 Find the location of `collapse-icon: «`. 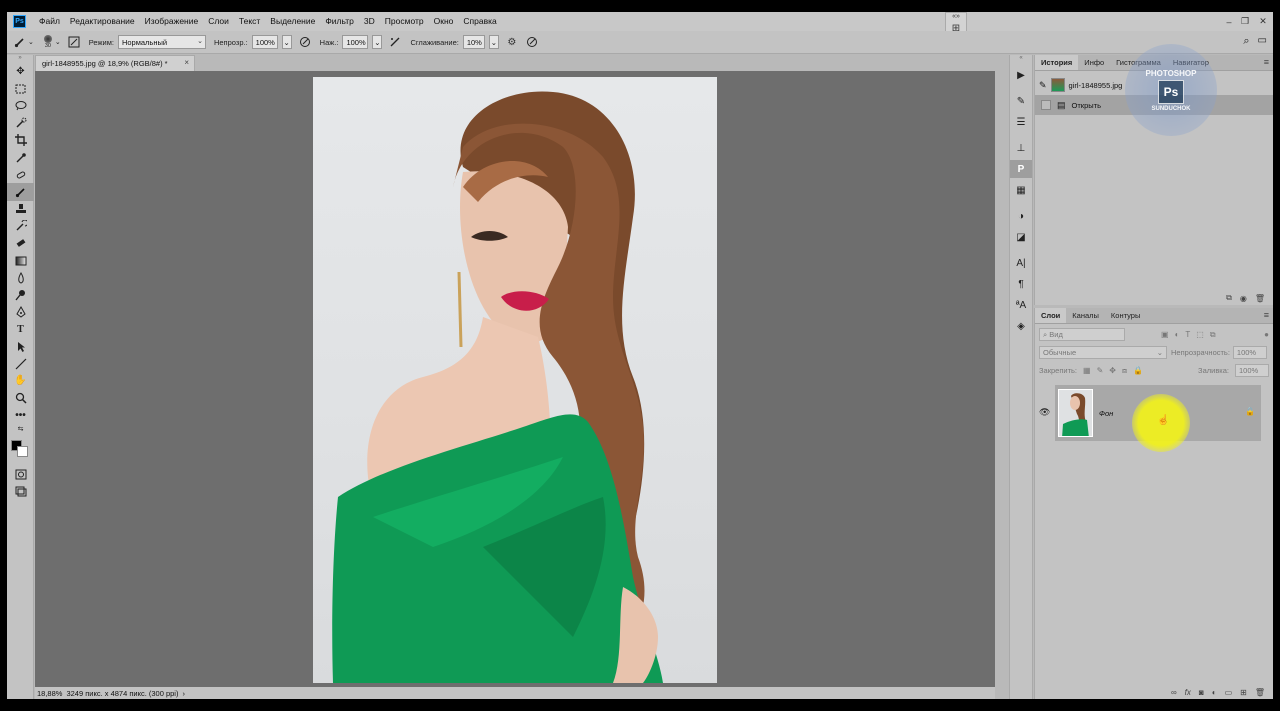

collapse-icon: « is located at coordinates (1021, 59).